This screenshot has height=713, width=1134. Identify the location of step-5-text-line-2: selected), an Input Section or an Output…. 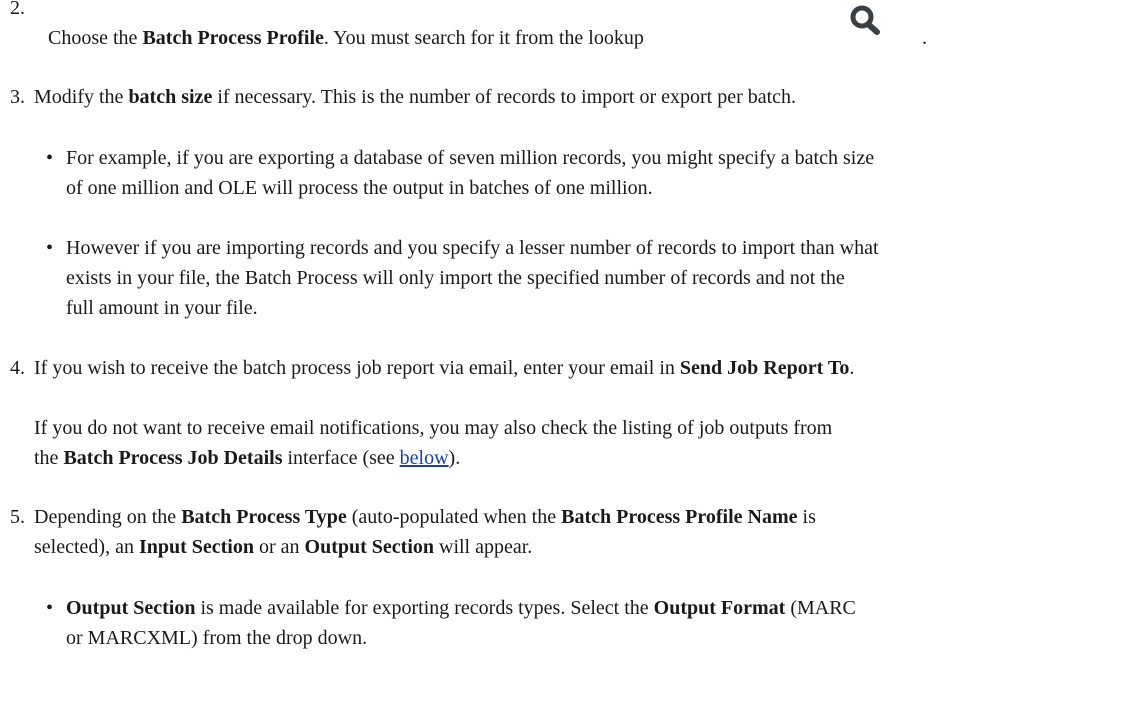
(283, 547).